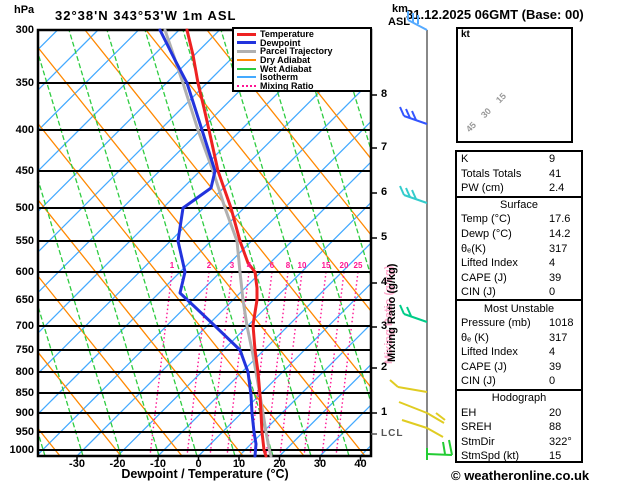 This screenshot has width=629, height=486. I want to click on pressure-tick-label: 800, so click(24, 372).